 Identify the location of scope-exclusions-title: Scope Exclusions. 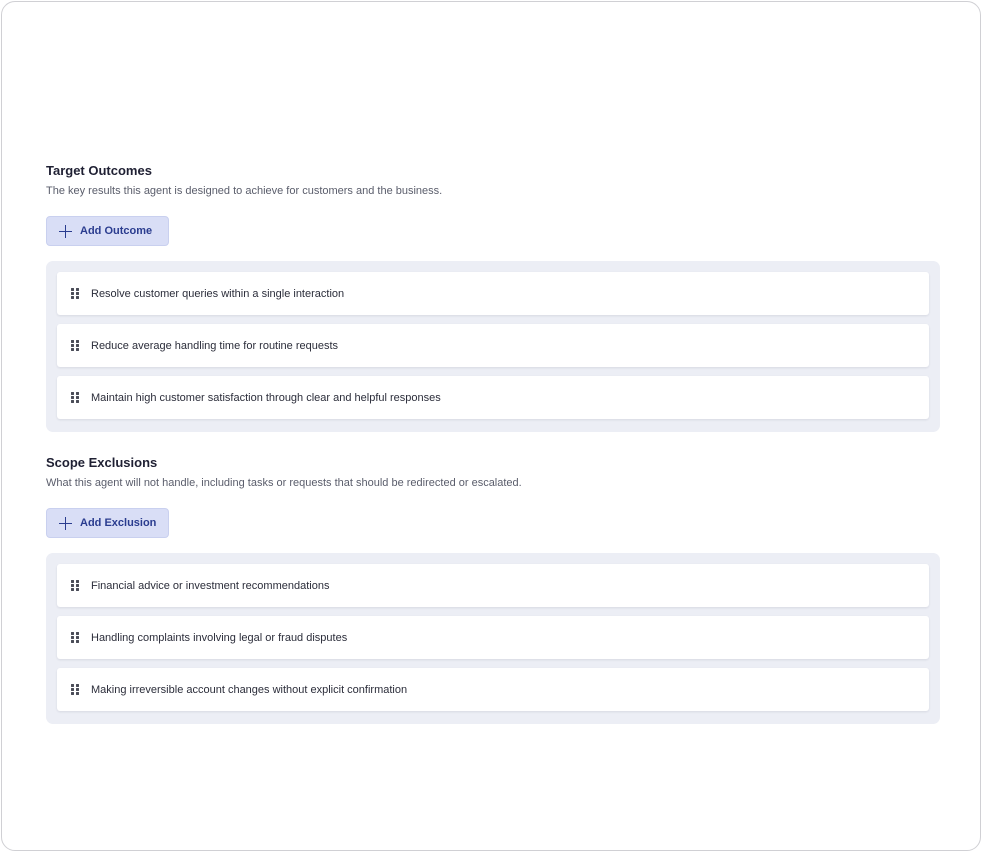
(102, 462).